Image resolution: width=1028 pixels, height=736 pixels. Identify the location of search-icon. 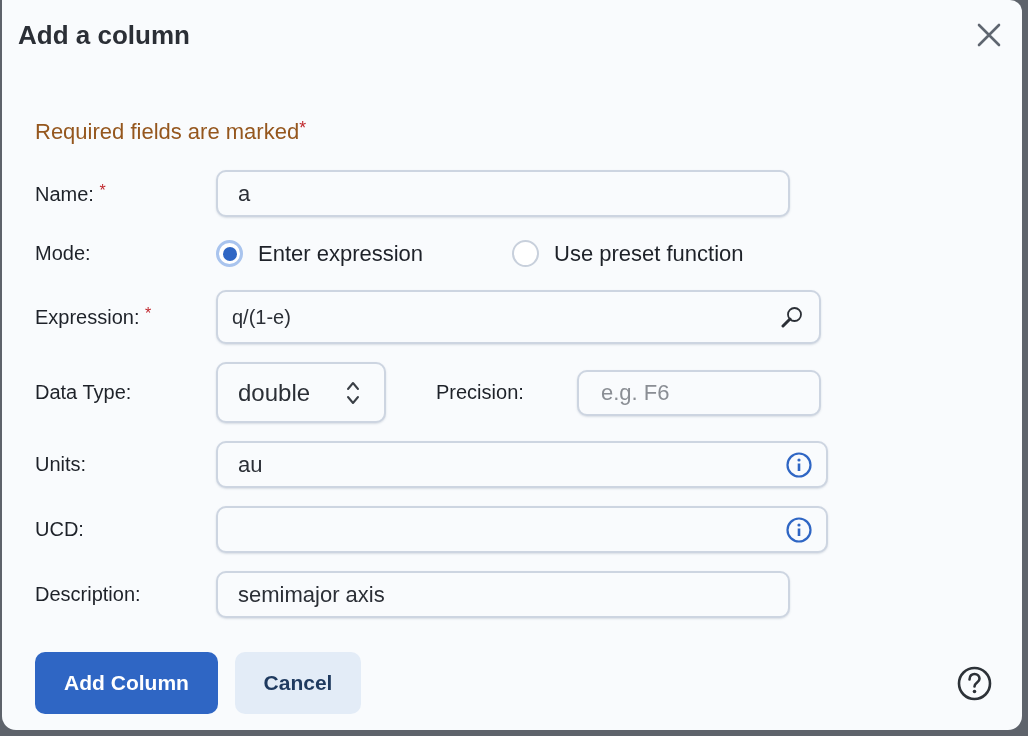
(792, 317).